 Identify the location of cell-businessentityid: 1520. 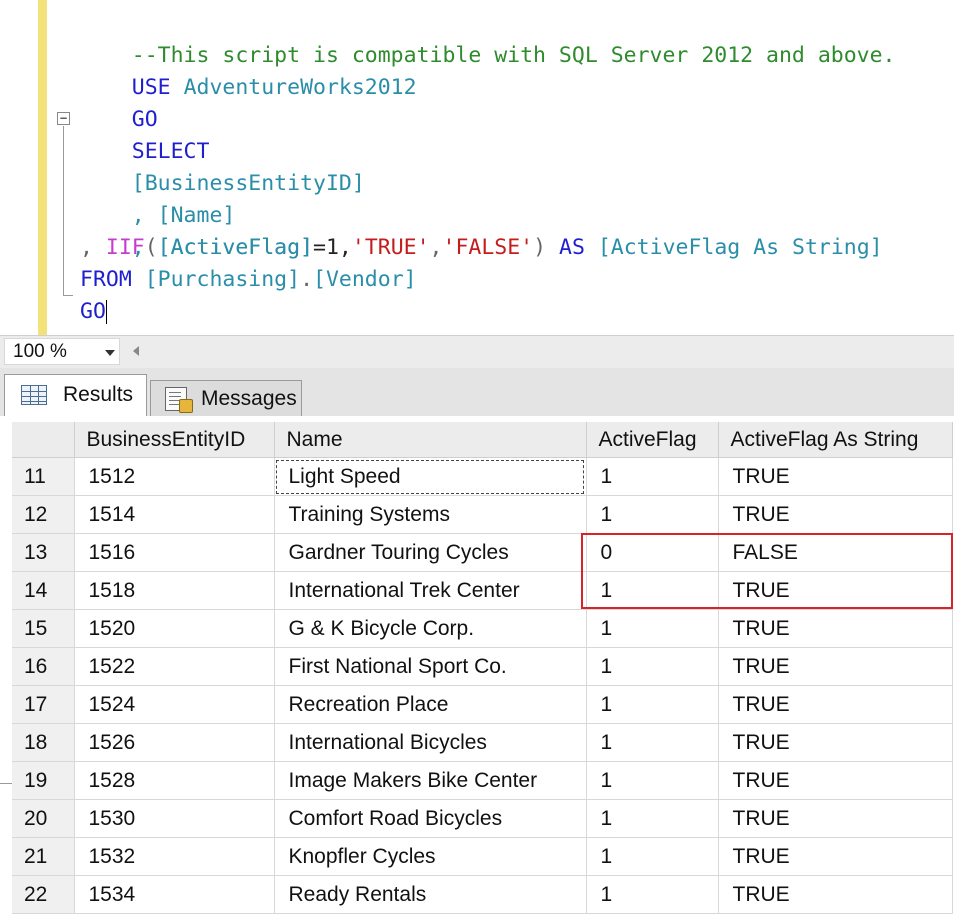
(174, 628).